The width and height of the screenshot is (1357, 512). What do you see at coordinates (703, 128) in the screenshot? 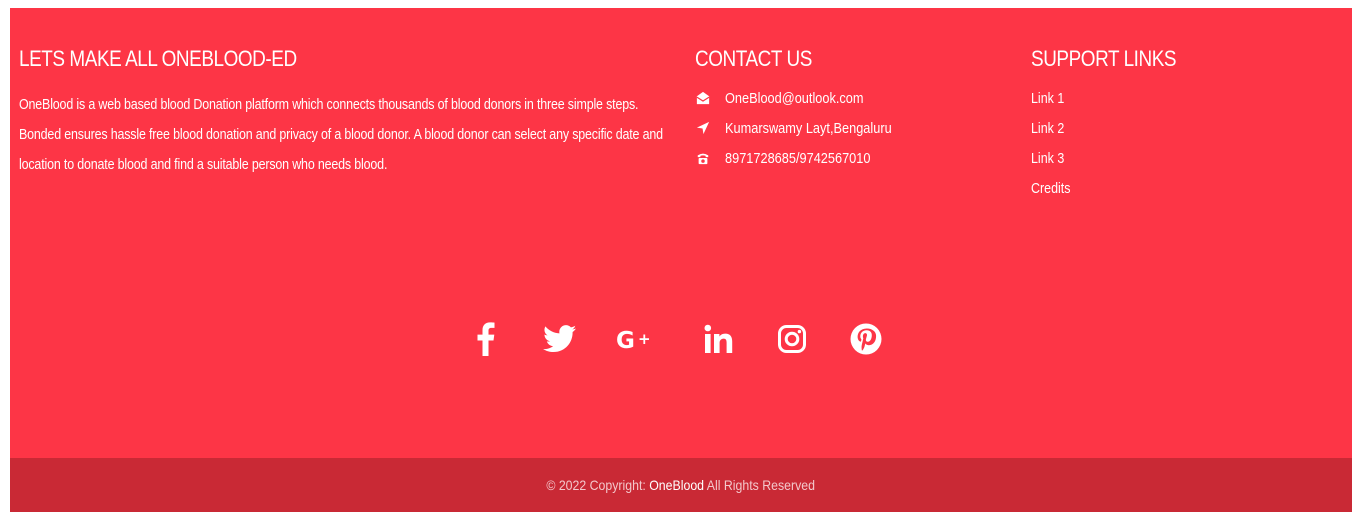
I see `location-arrow-icon` at bounding box center [703, 128].